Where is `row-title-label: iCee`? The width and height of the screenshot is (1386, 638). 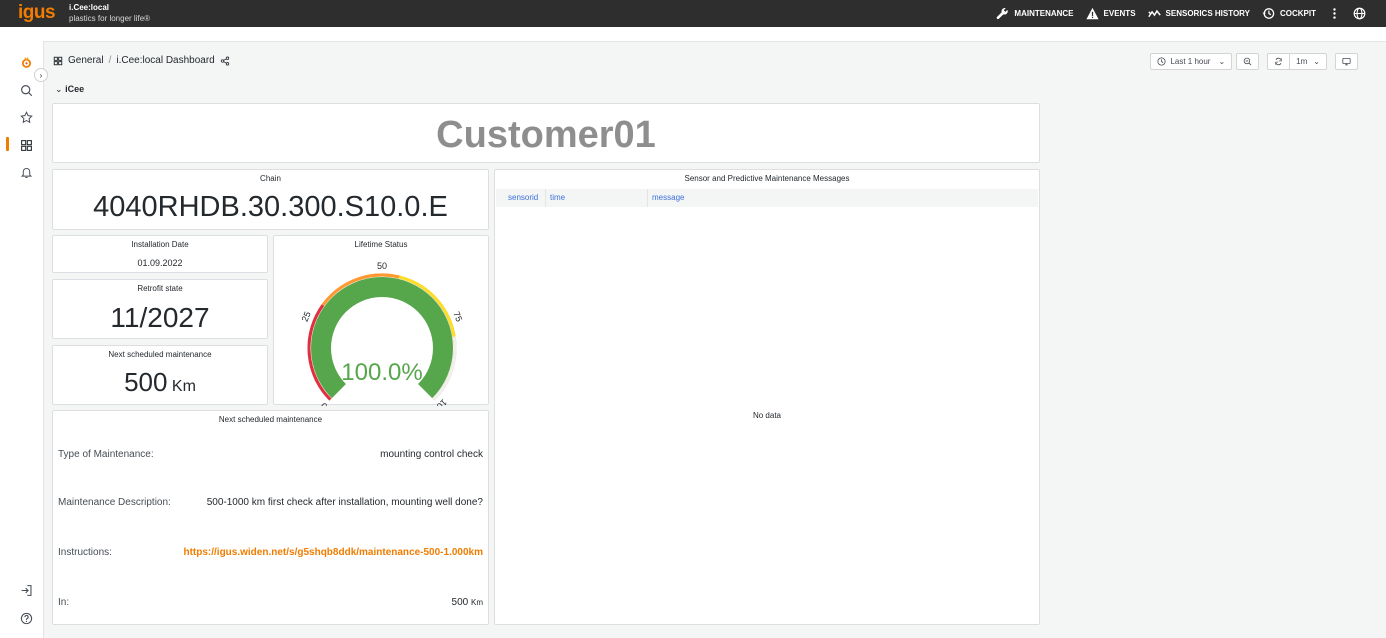 row-title-label: iCee is located at coordinates (75, 89).